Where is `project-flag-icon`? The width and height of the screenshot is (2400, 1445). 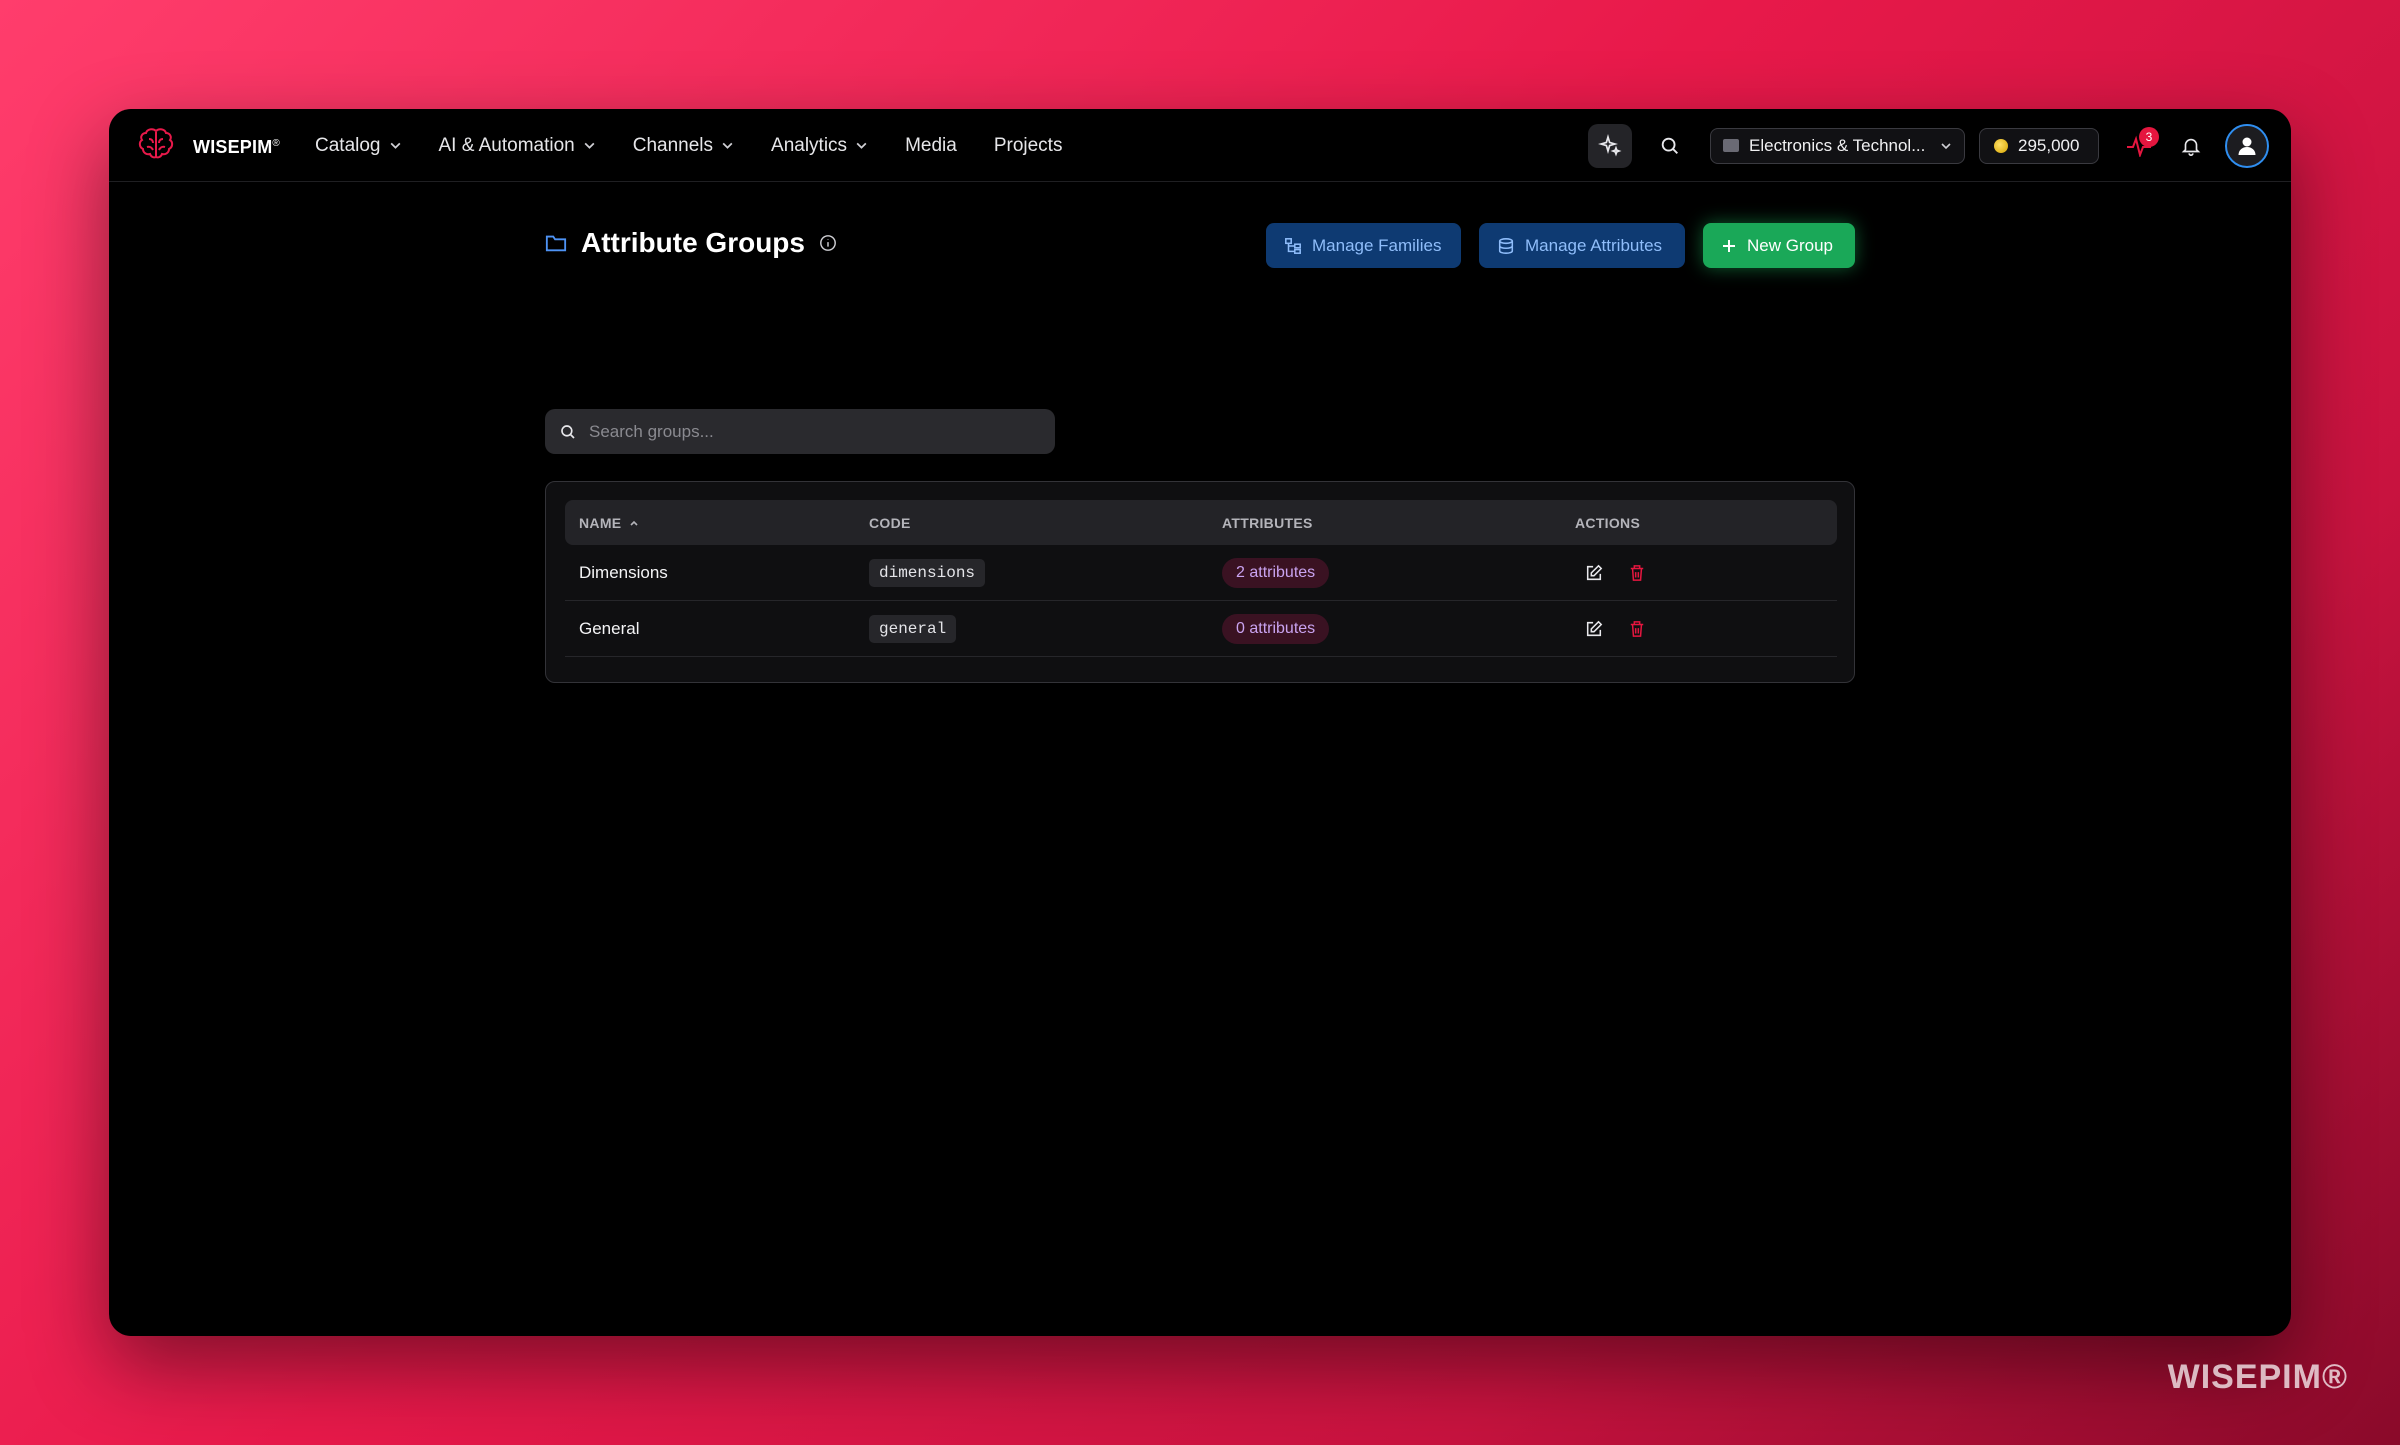
project-flag-icon is located at coordinates (1731, 145).